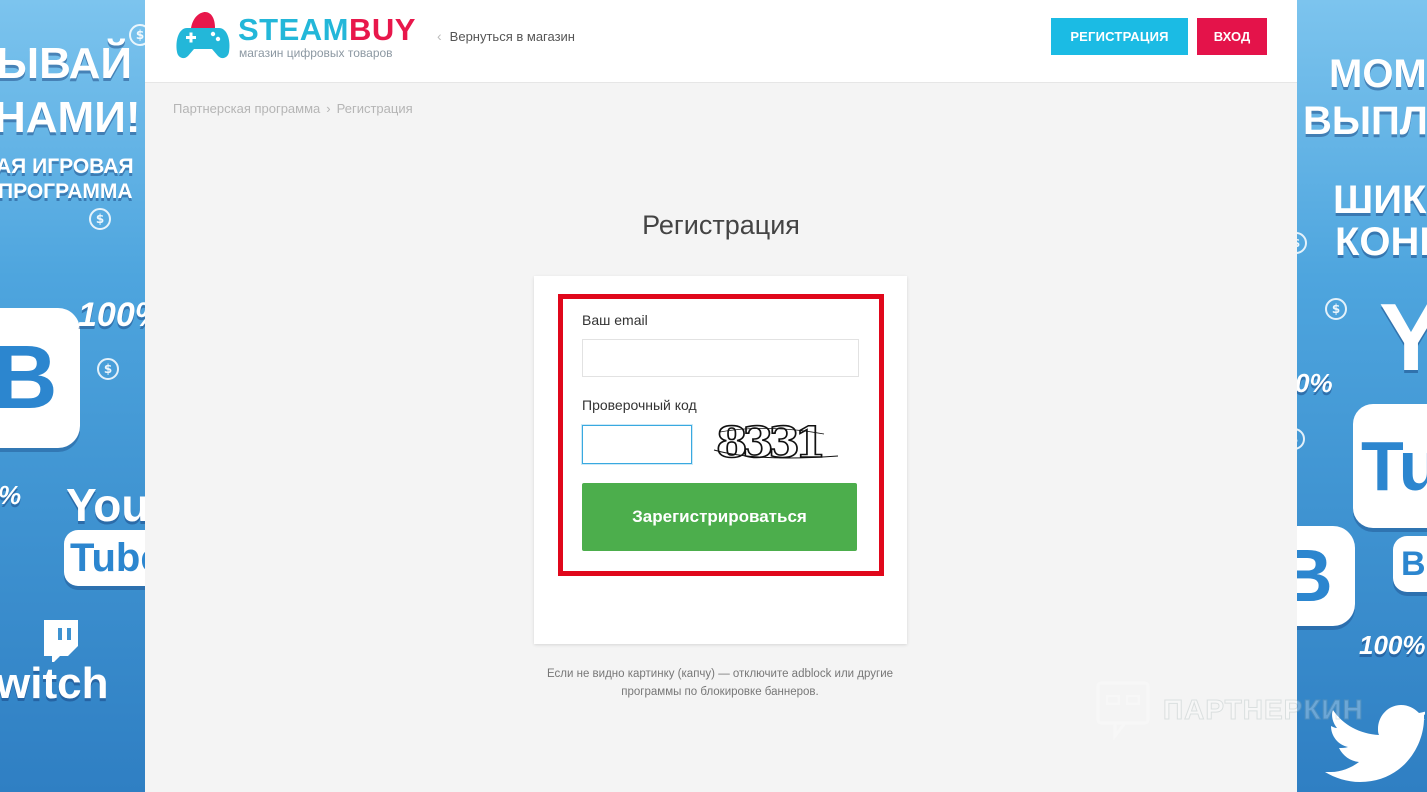  I want to click on verification-code-input, so click(637, 444).